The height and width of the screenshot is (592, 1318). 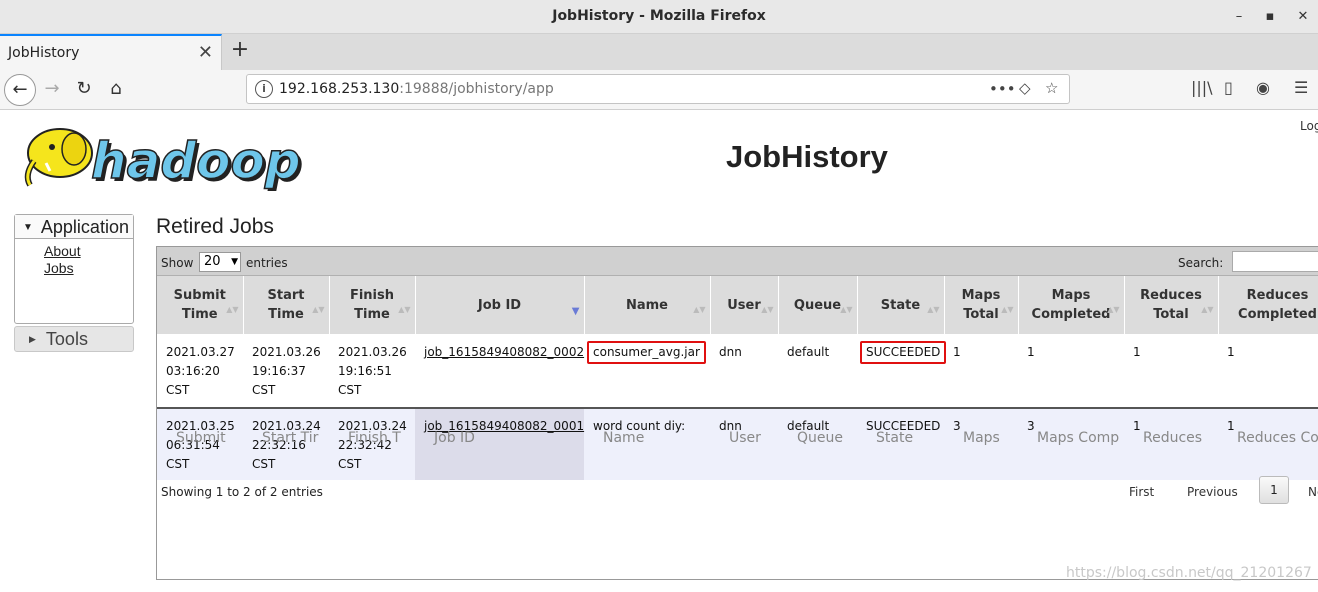 I want to click on tools-panel: ▶ Tools, so click(x=74, y=339).